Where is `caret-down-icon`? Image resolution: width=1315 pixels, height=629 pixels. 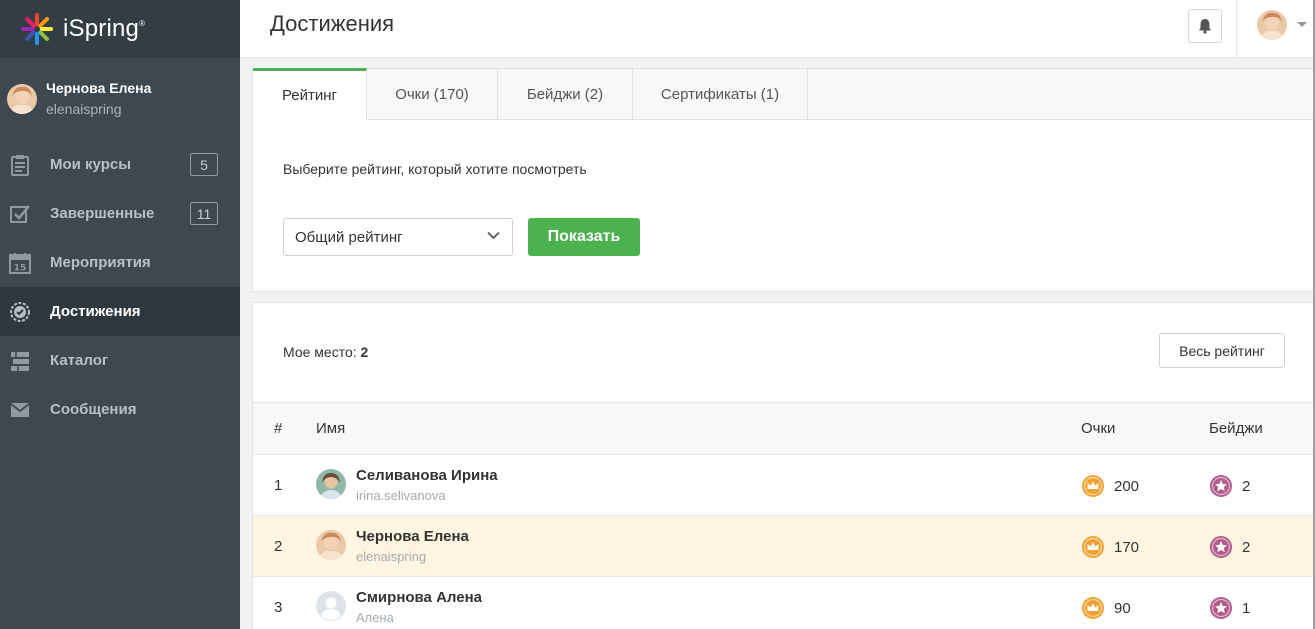 caret-down-icon is located at coordinates (1302, 24).